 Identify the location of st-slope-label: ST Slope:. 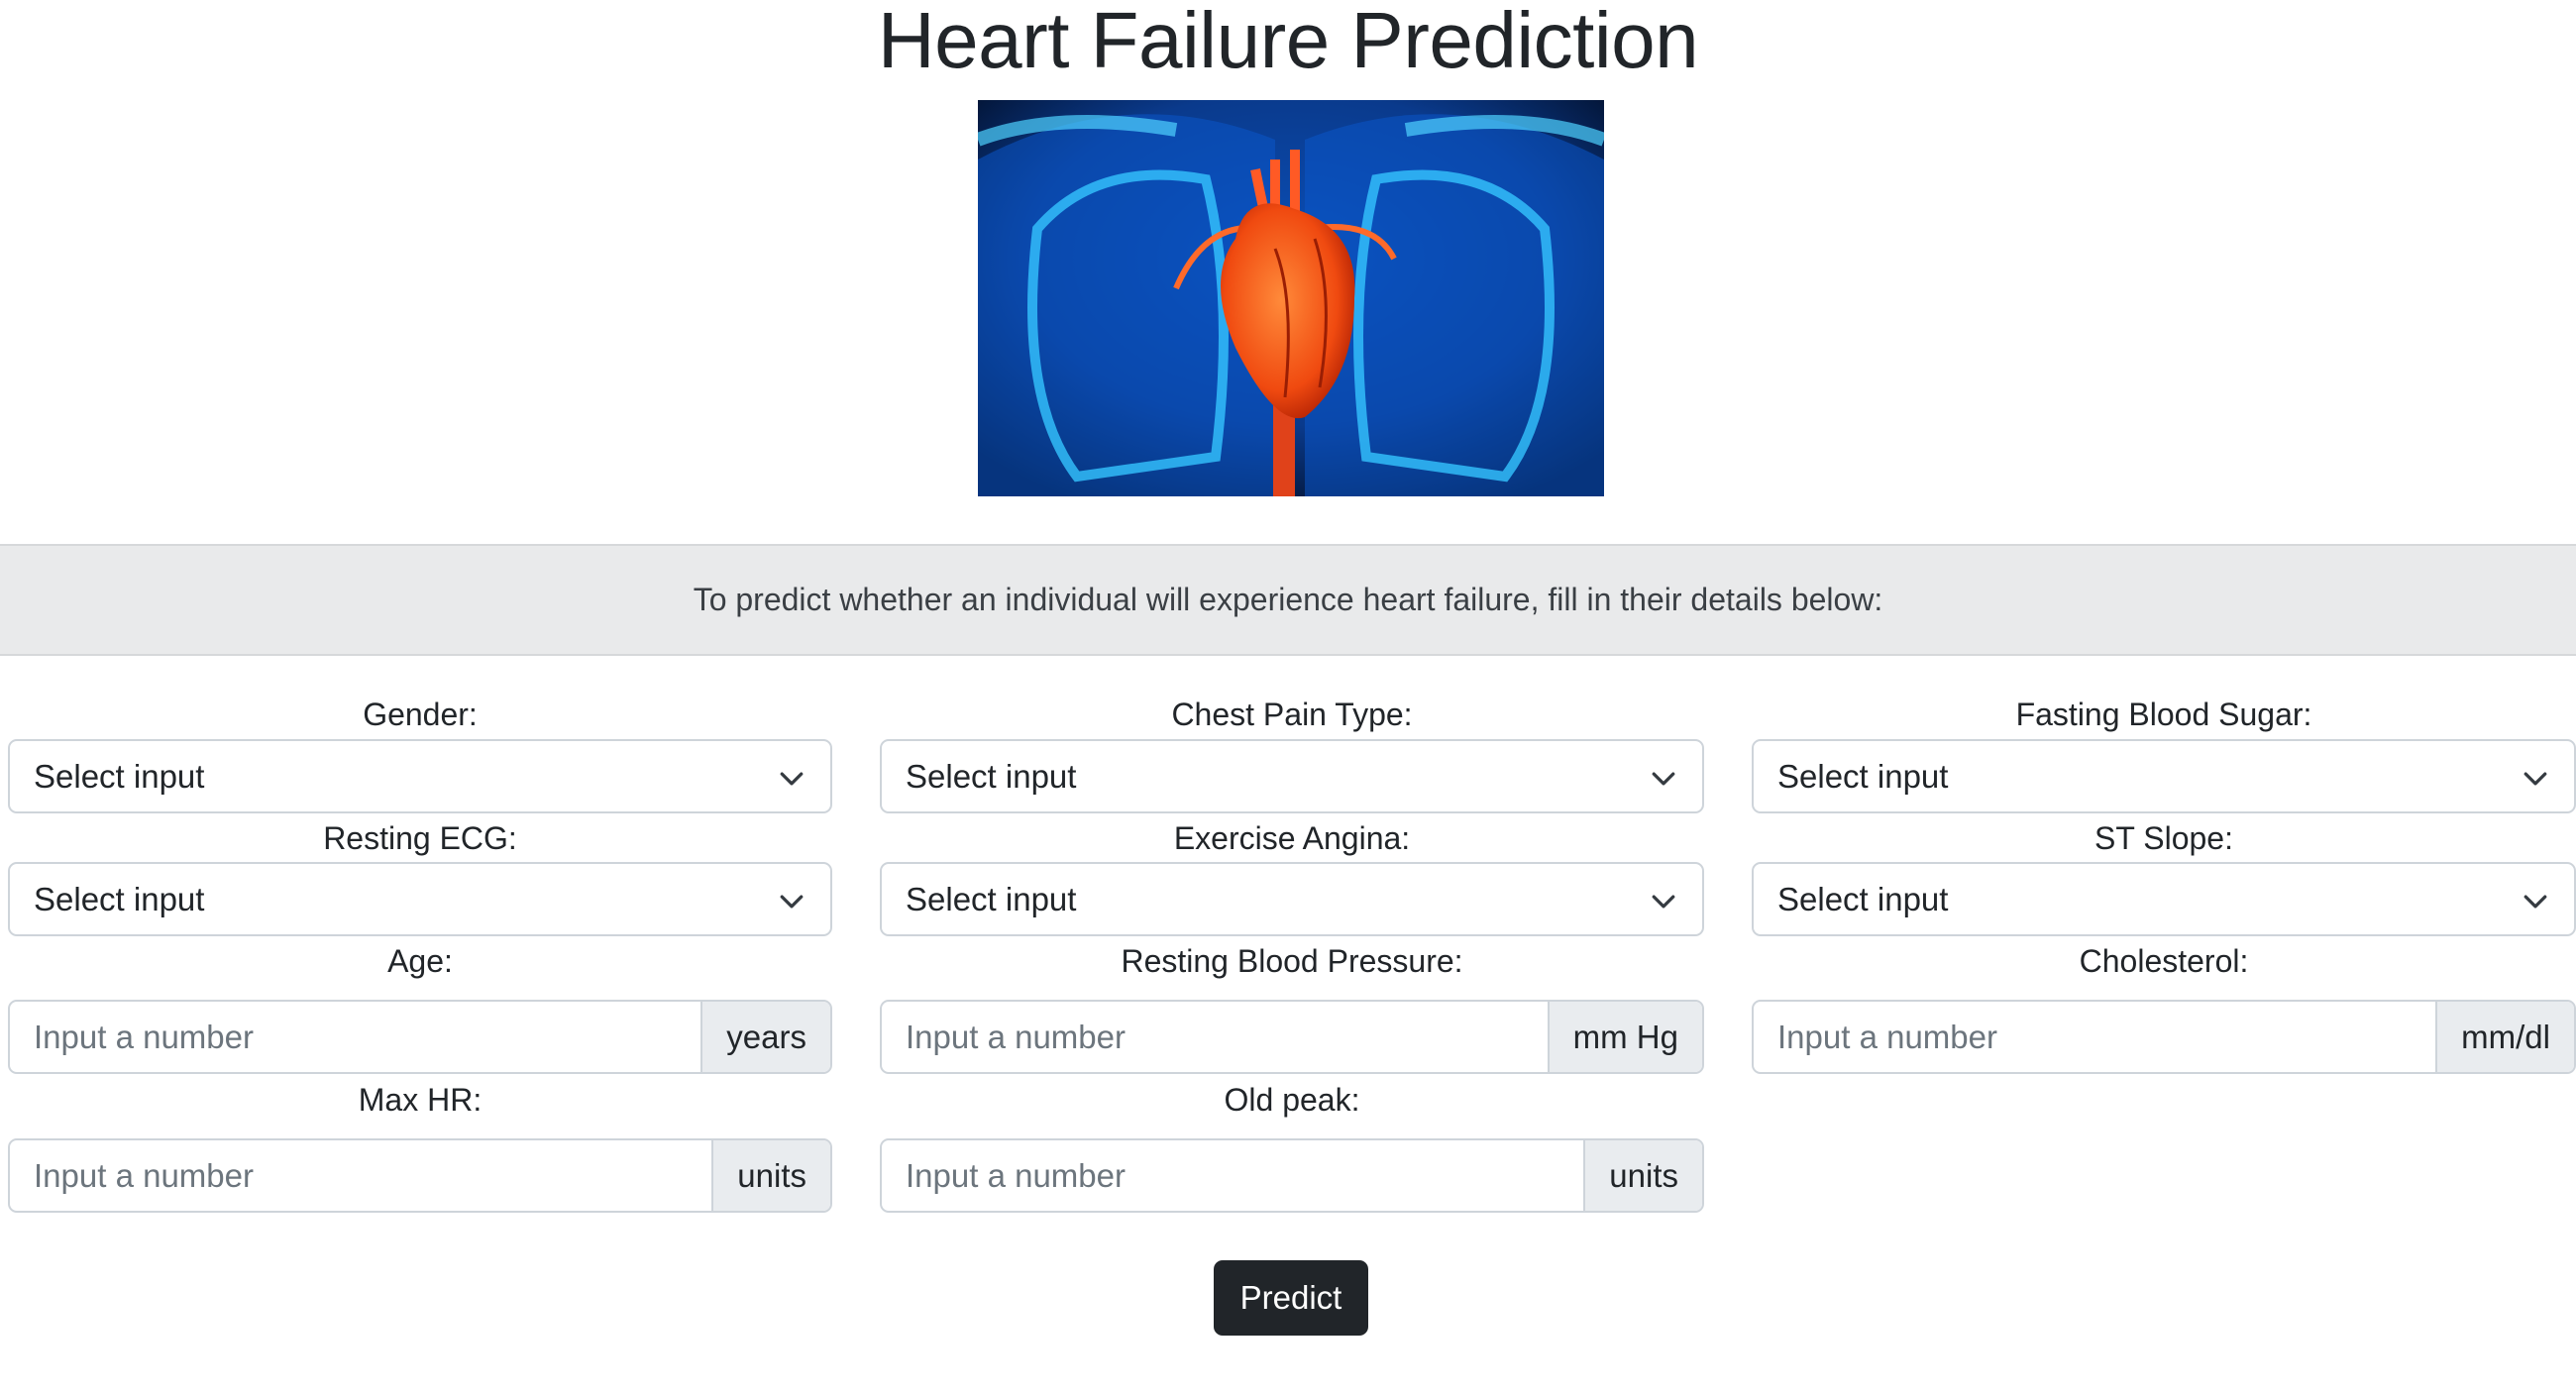
(2163, 838).